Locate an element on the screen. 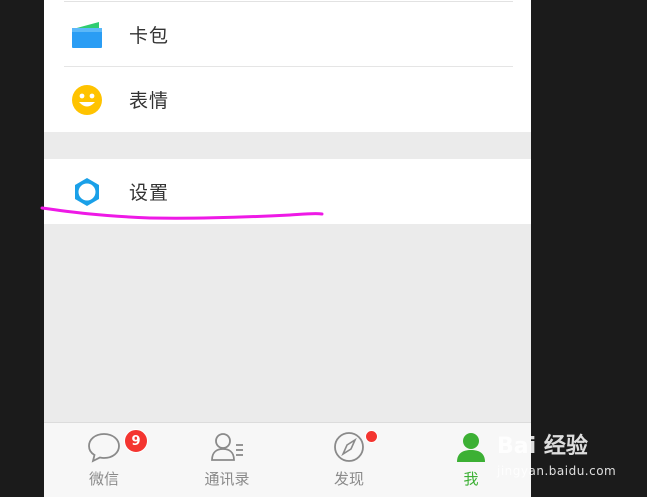 The width and height of the screenshot is (647, 497). bottom-tab-bar: 9 微信 通讯录 发现 我 is located at coordinates (287, 459).